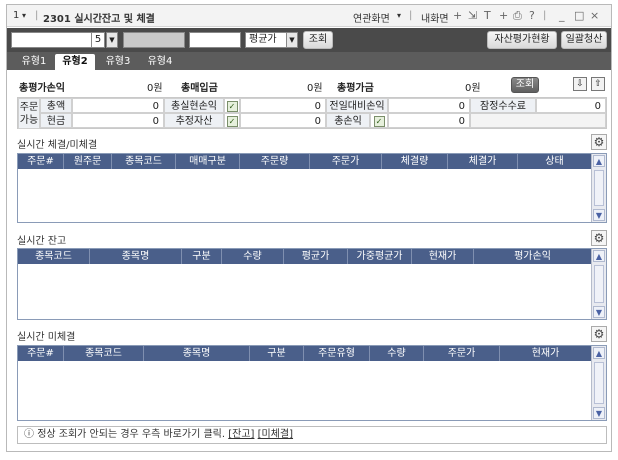  Describe the element at coordinates (199, 88) in the screenshot. I see `total-buy-label: 총매입금` at that location.